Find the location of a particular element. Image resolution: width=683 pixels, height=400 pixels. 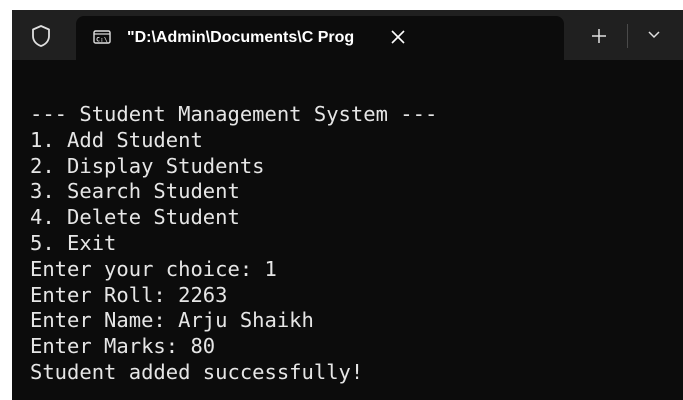

tab-bar: C:\ "D:\Admin\Documents\C Prog is located at coordinates (347, 35).